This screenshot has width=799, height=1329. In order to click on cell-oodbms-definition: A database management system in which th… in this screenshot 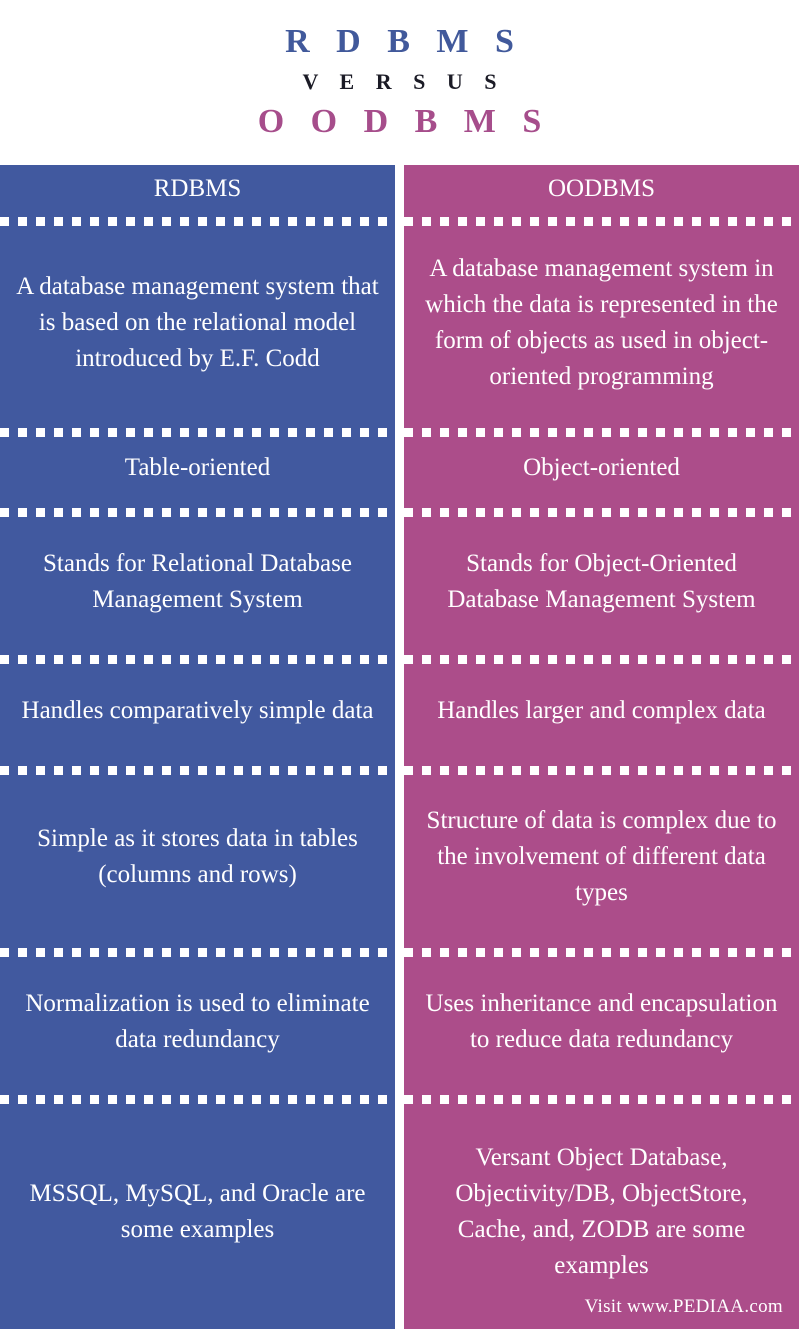, I will do `click(601, 322)`.